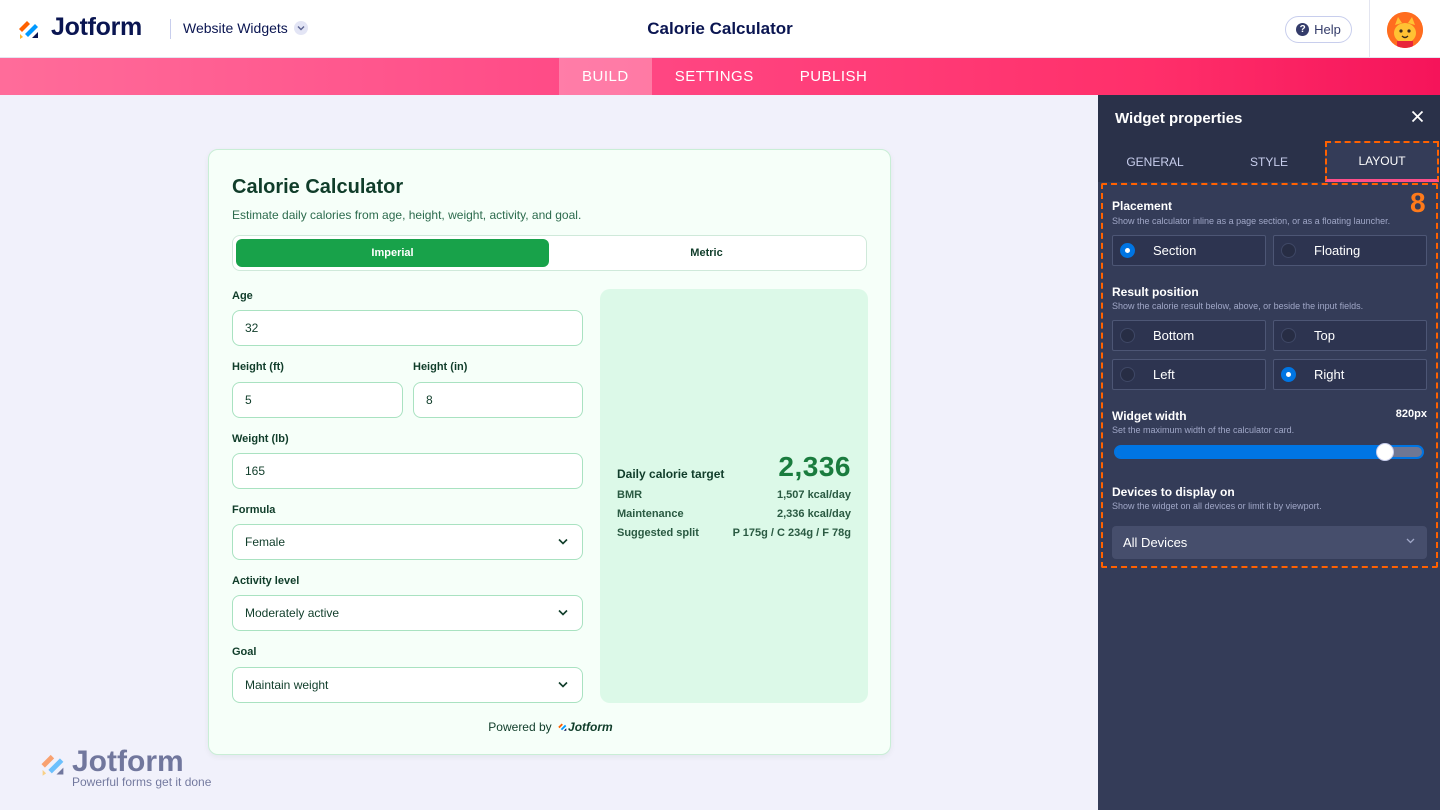 The width and height of the screenshot is (1440, 810). What do you see at coordinates (1405, 30) in the screenshot?
I see `avatar` at bounding box center [1405, 30].